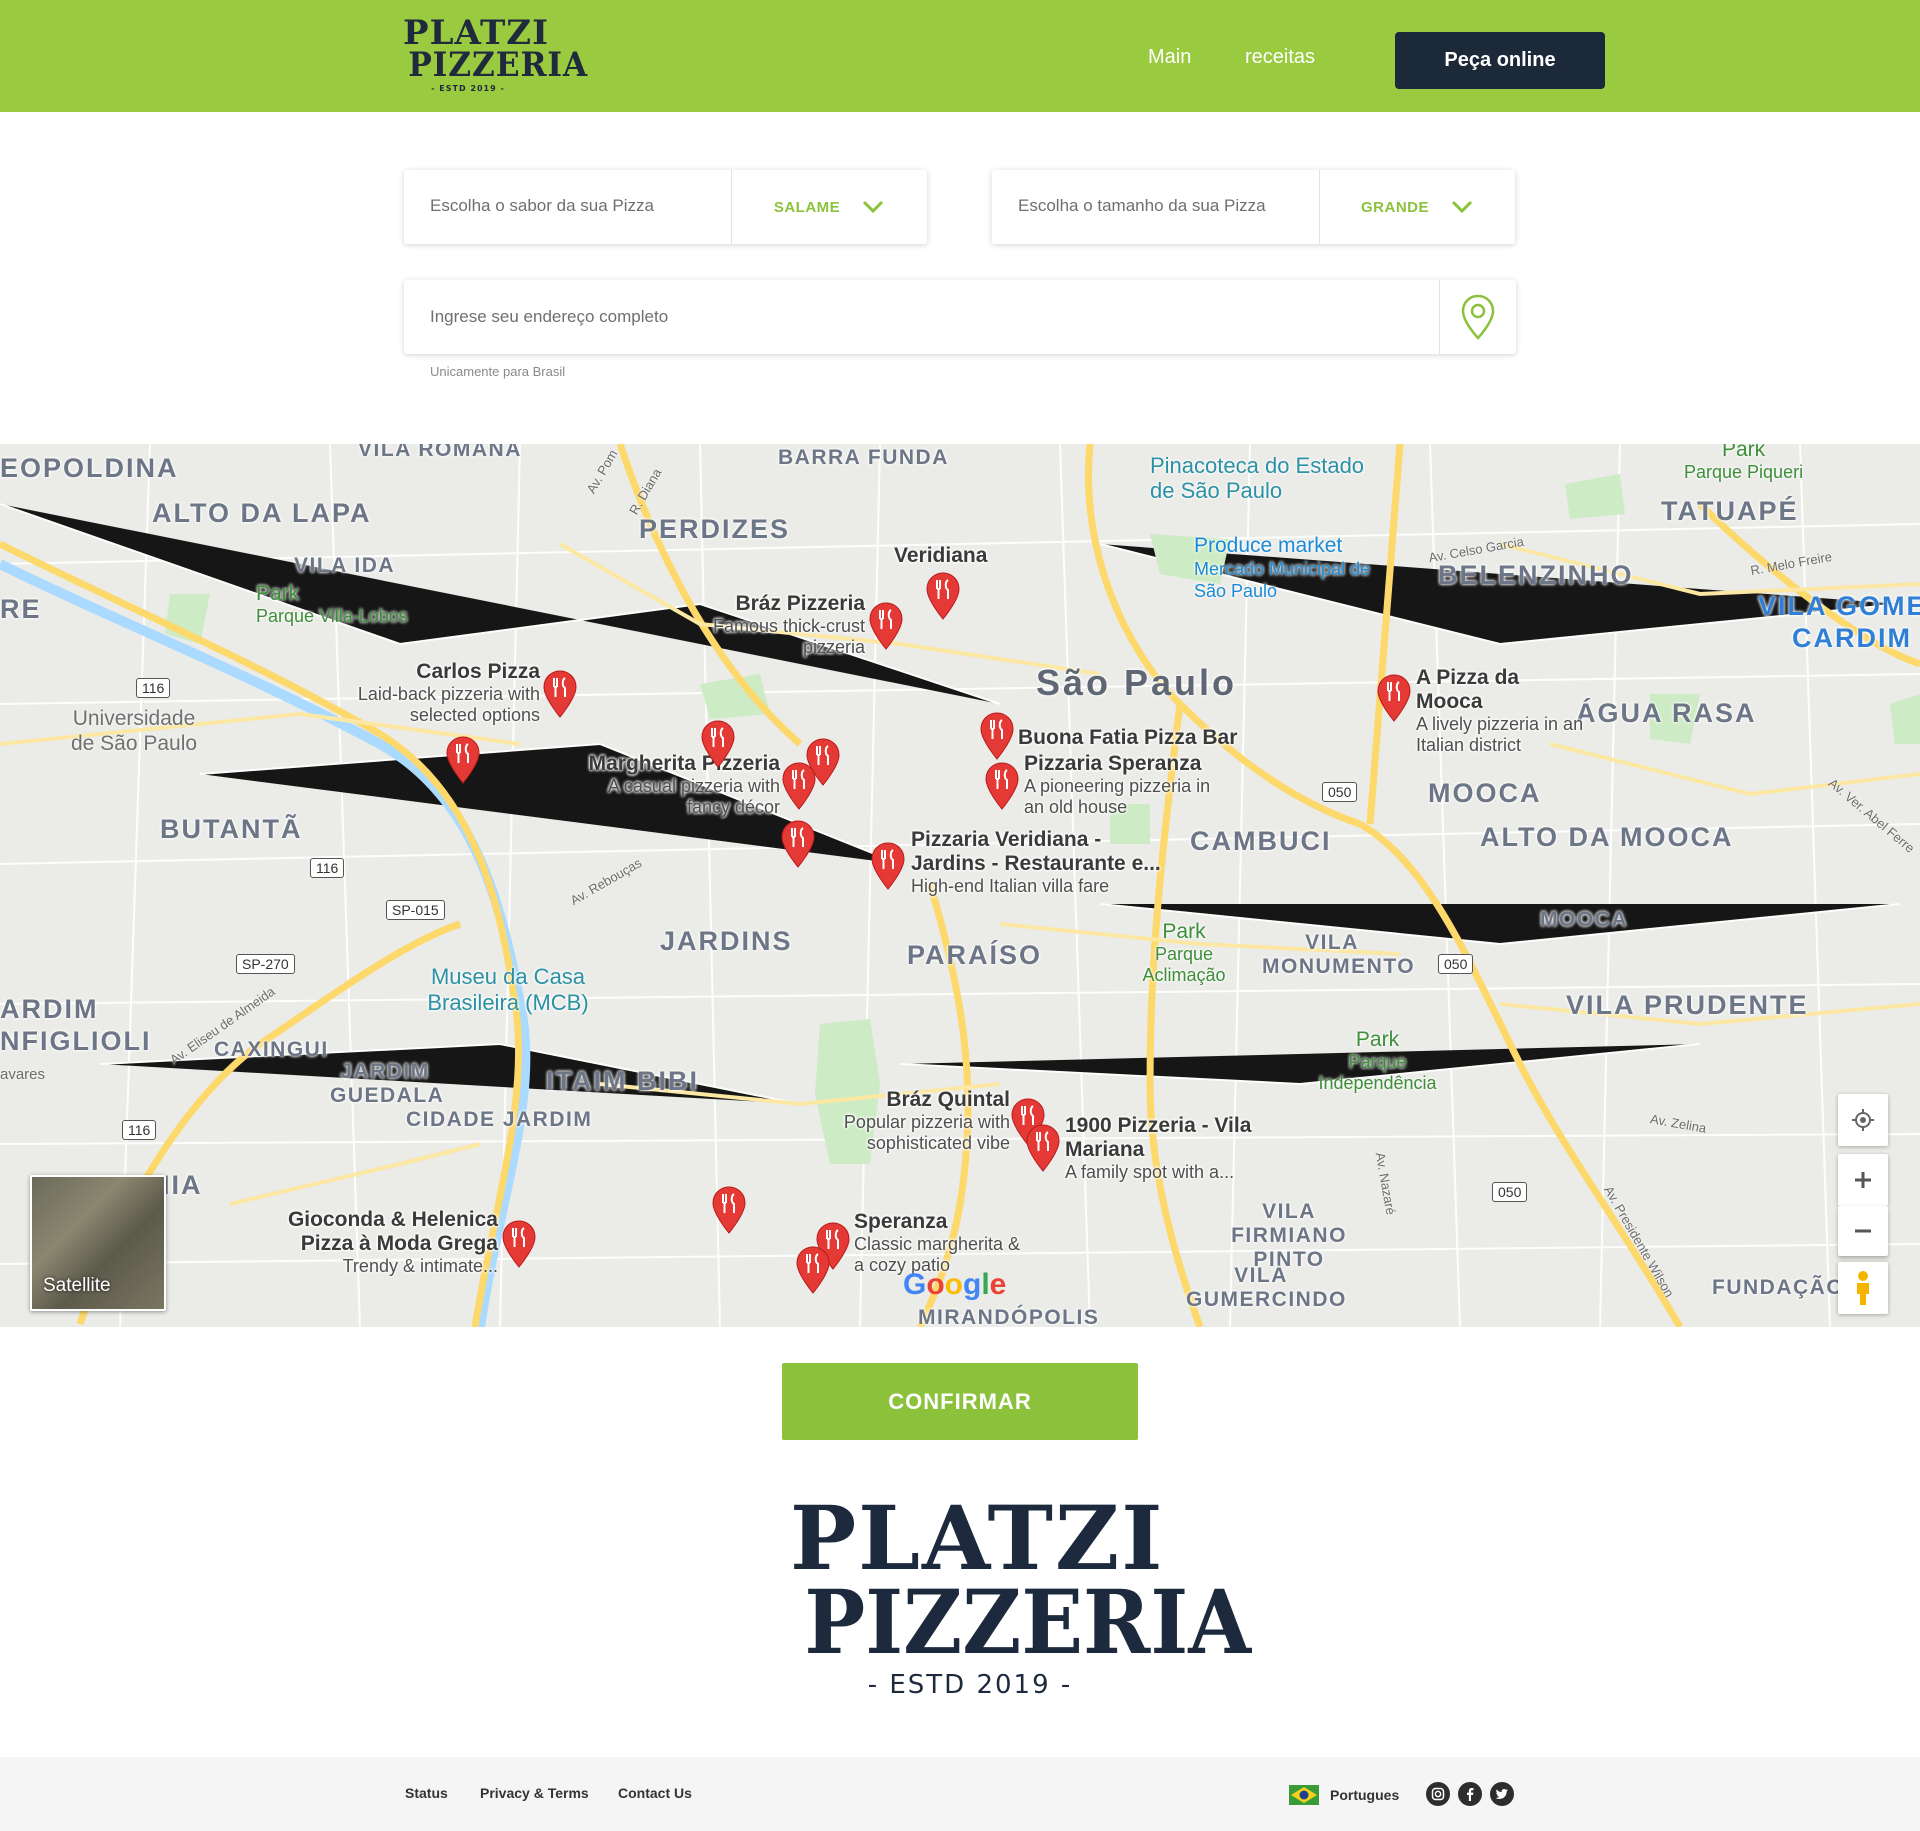 The width and height of the screenshot is (1920, 1831). What do you see at coordinates (1028, 1622) in the screenshot?
I see `logo-line-2: PIZZERIA` at bounding box center [1028, 1622].